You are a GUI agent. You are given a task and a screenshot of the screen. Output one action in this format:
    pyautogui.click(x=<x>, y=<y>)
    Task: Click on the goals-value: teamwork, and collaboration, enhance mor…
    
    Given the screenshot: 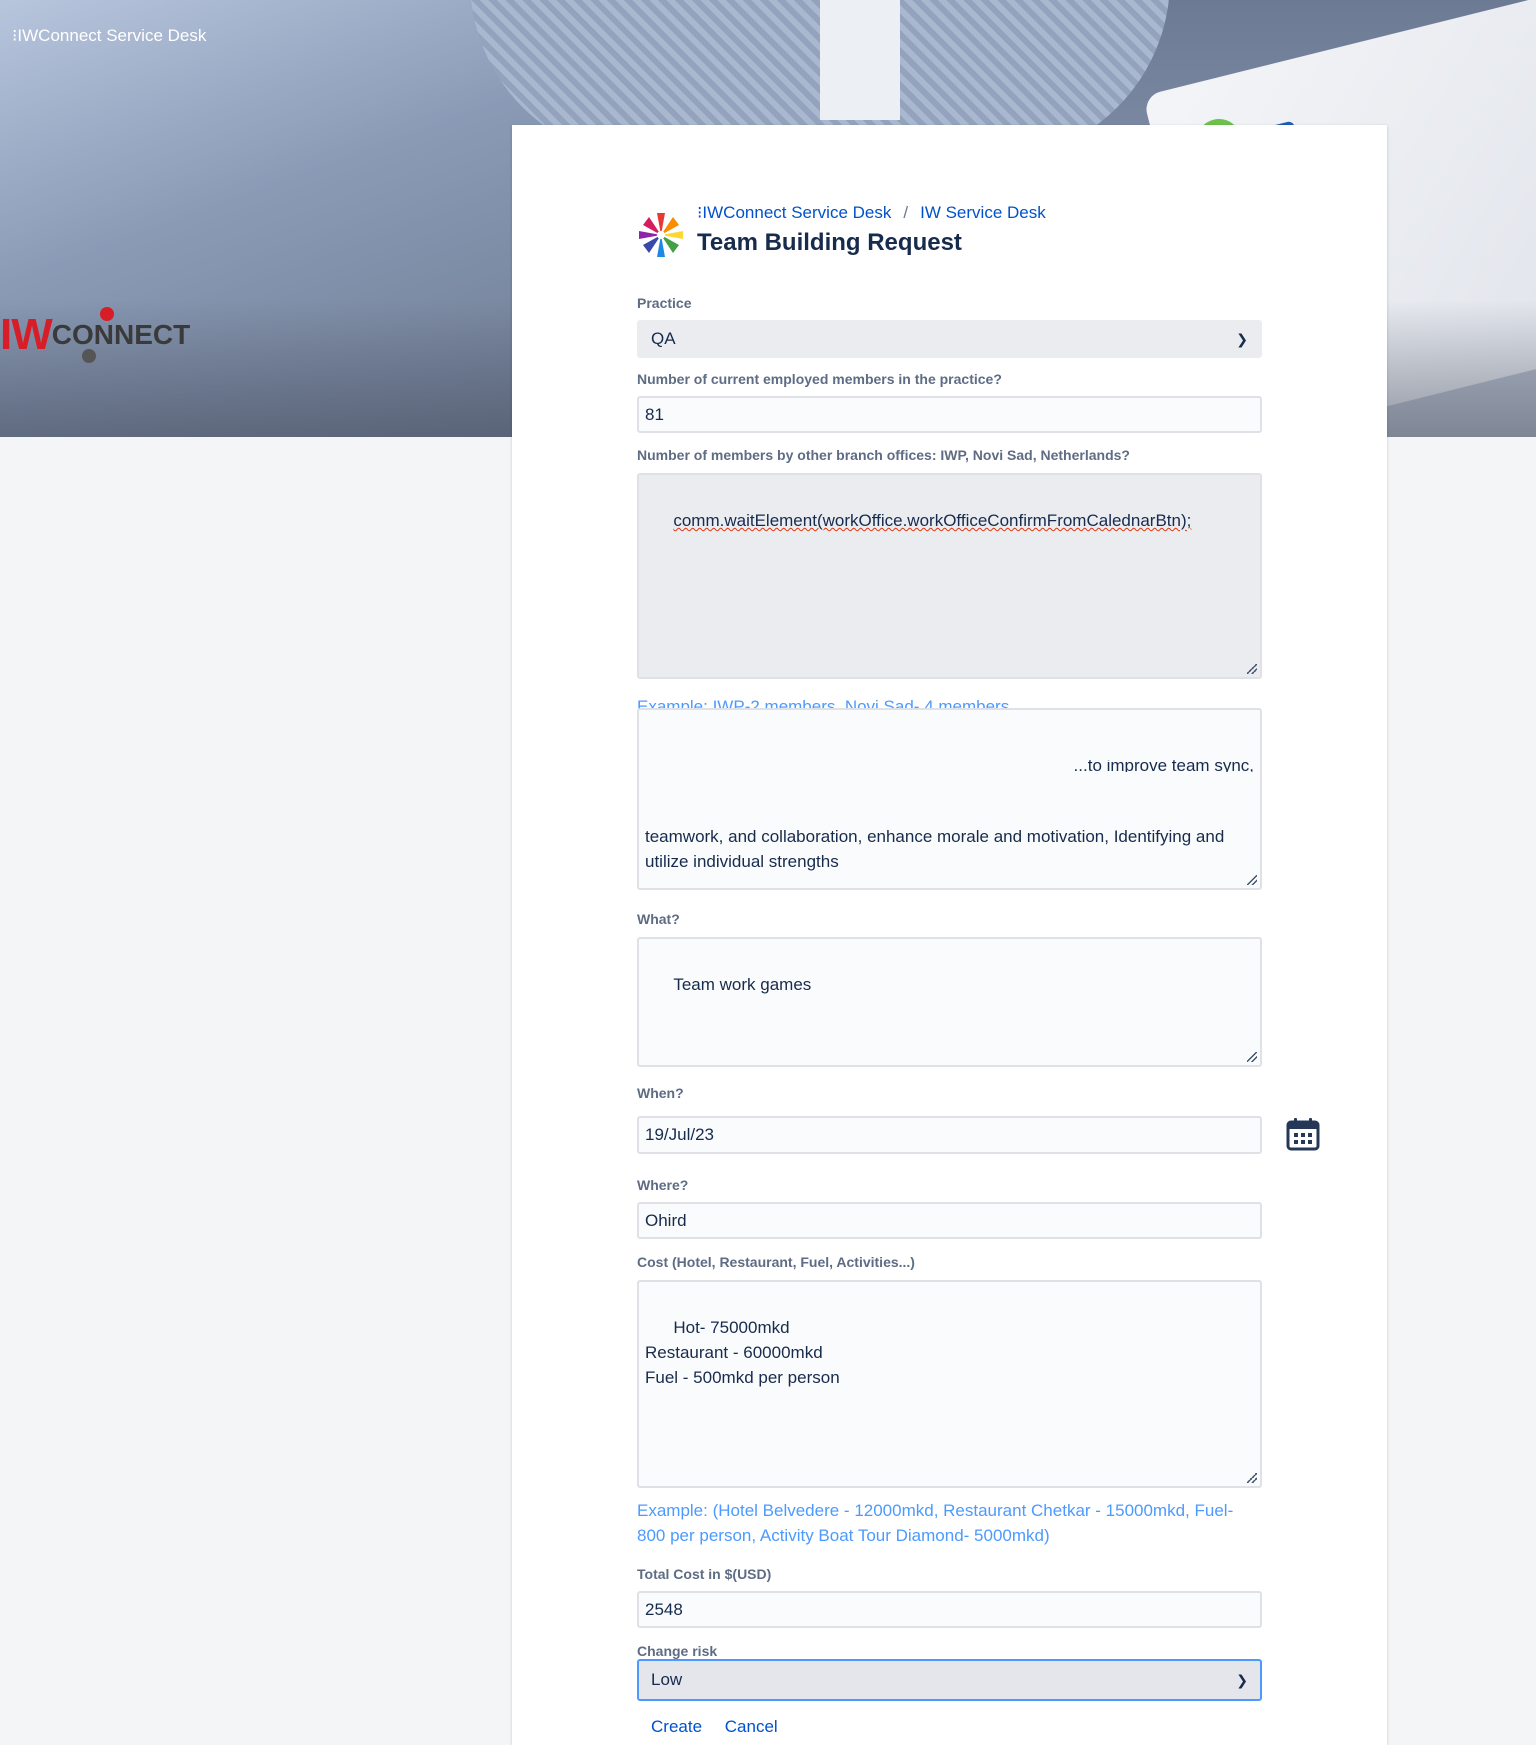 What is the action you would take?
    pyautogui.click(x=937, y=849)
    